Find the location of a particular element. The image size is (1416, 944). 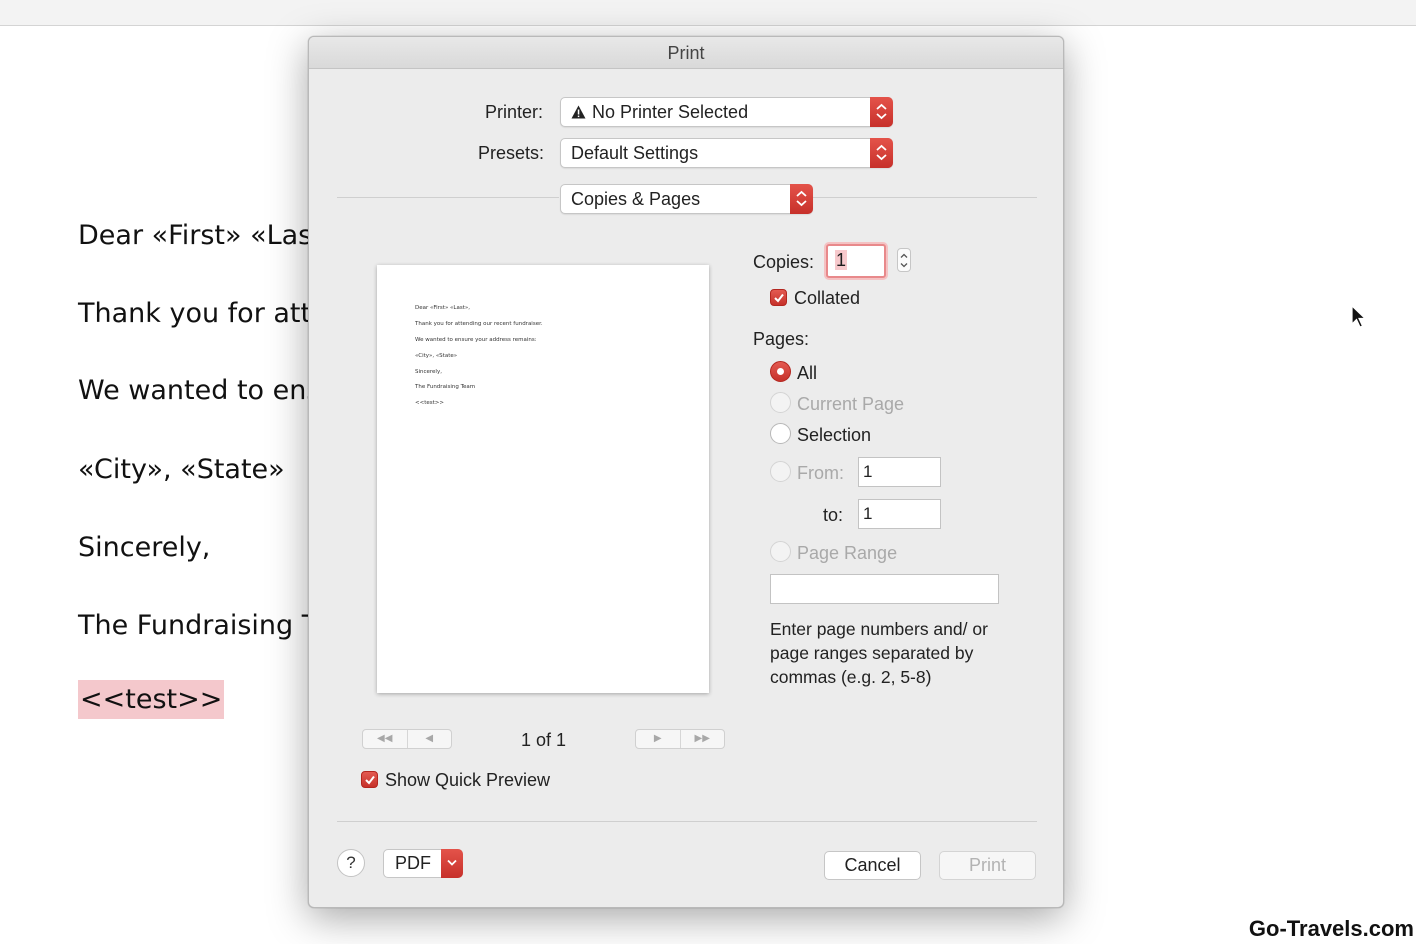

document-highlighted-line: <<test>> is located at coordinates (151, 699).